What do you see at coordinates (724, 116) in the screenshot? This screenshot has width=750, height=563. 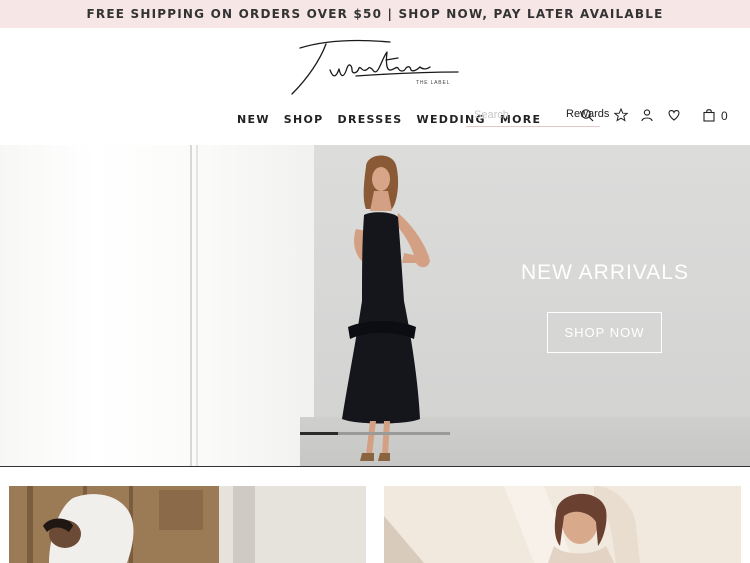 I see `cart-count: 0` at bounding box center [724, 116].